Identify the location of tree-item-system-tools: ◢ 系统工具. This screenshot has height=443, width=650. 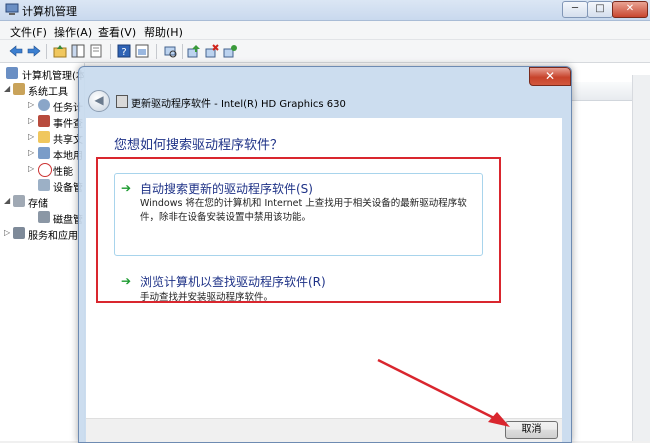
(42, 89).